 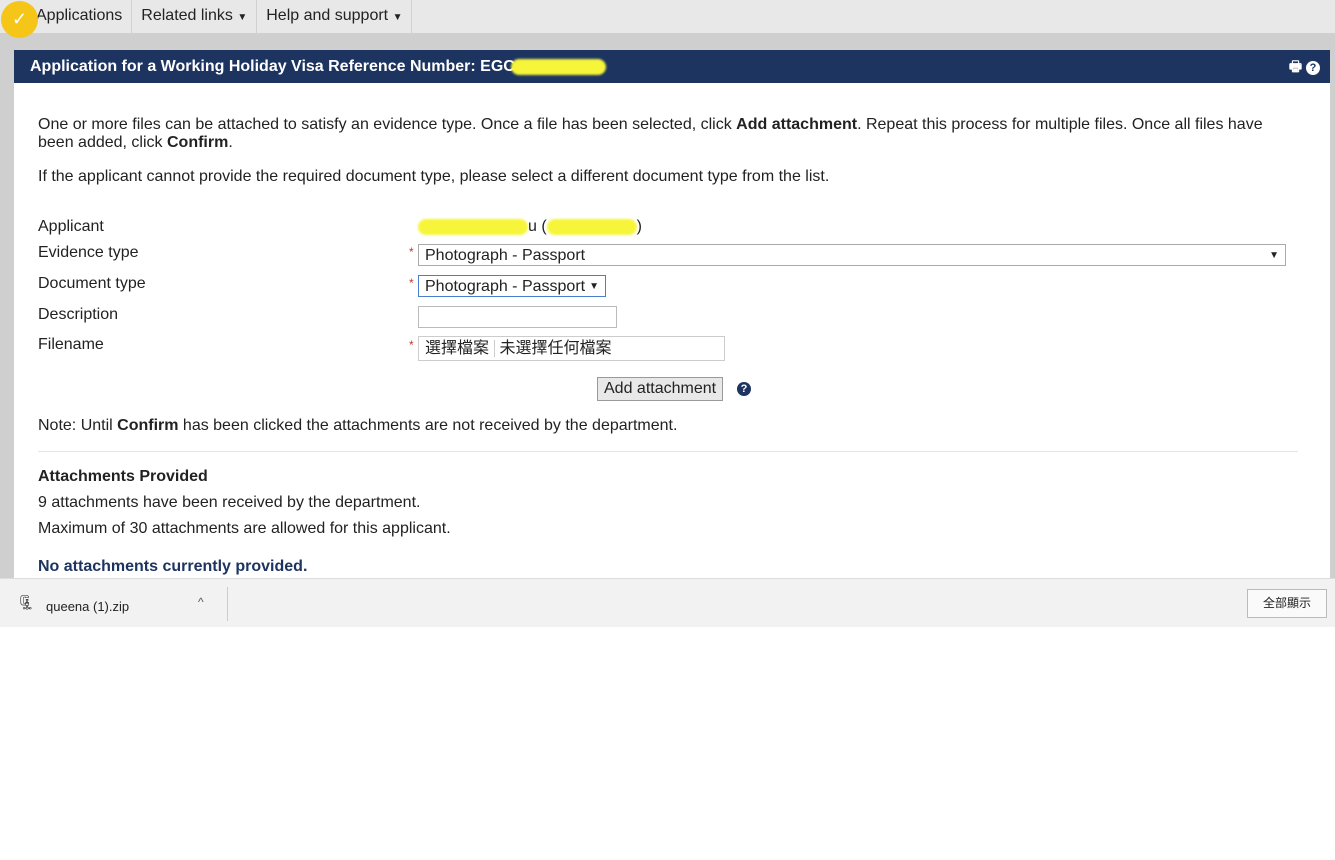 What do you see at coordinates (507, 286) in the screenshot?
I see `document-type-select: * Photograph - Passport ▼` at bounding box center [507, 286].